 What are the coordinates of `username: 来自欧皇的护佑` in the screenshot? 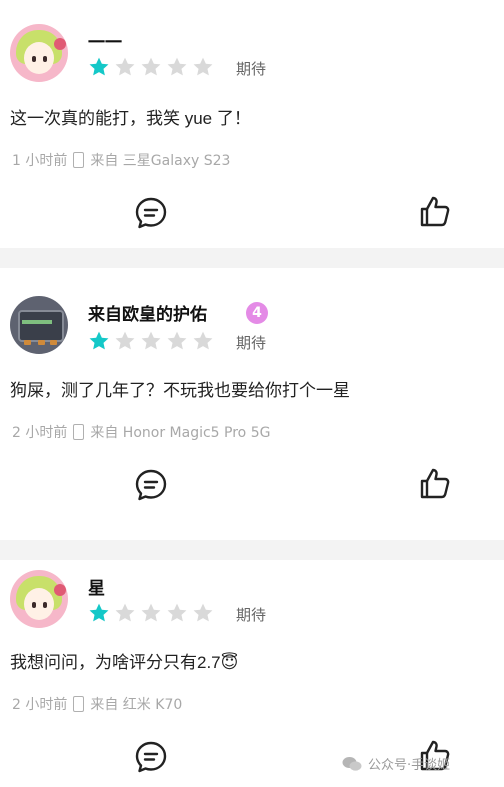 It's located at (147, 312).